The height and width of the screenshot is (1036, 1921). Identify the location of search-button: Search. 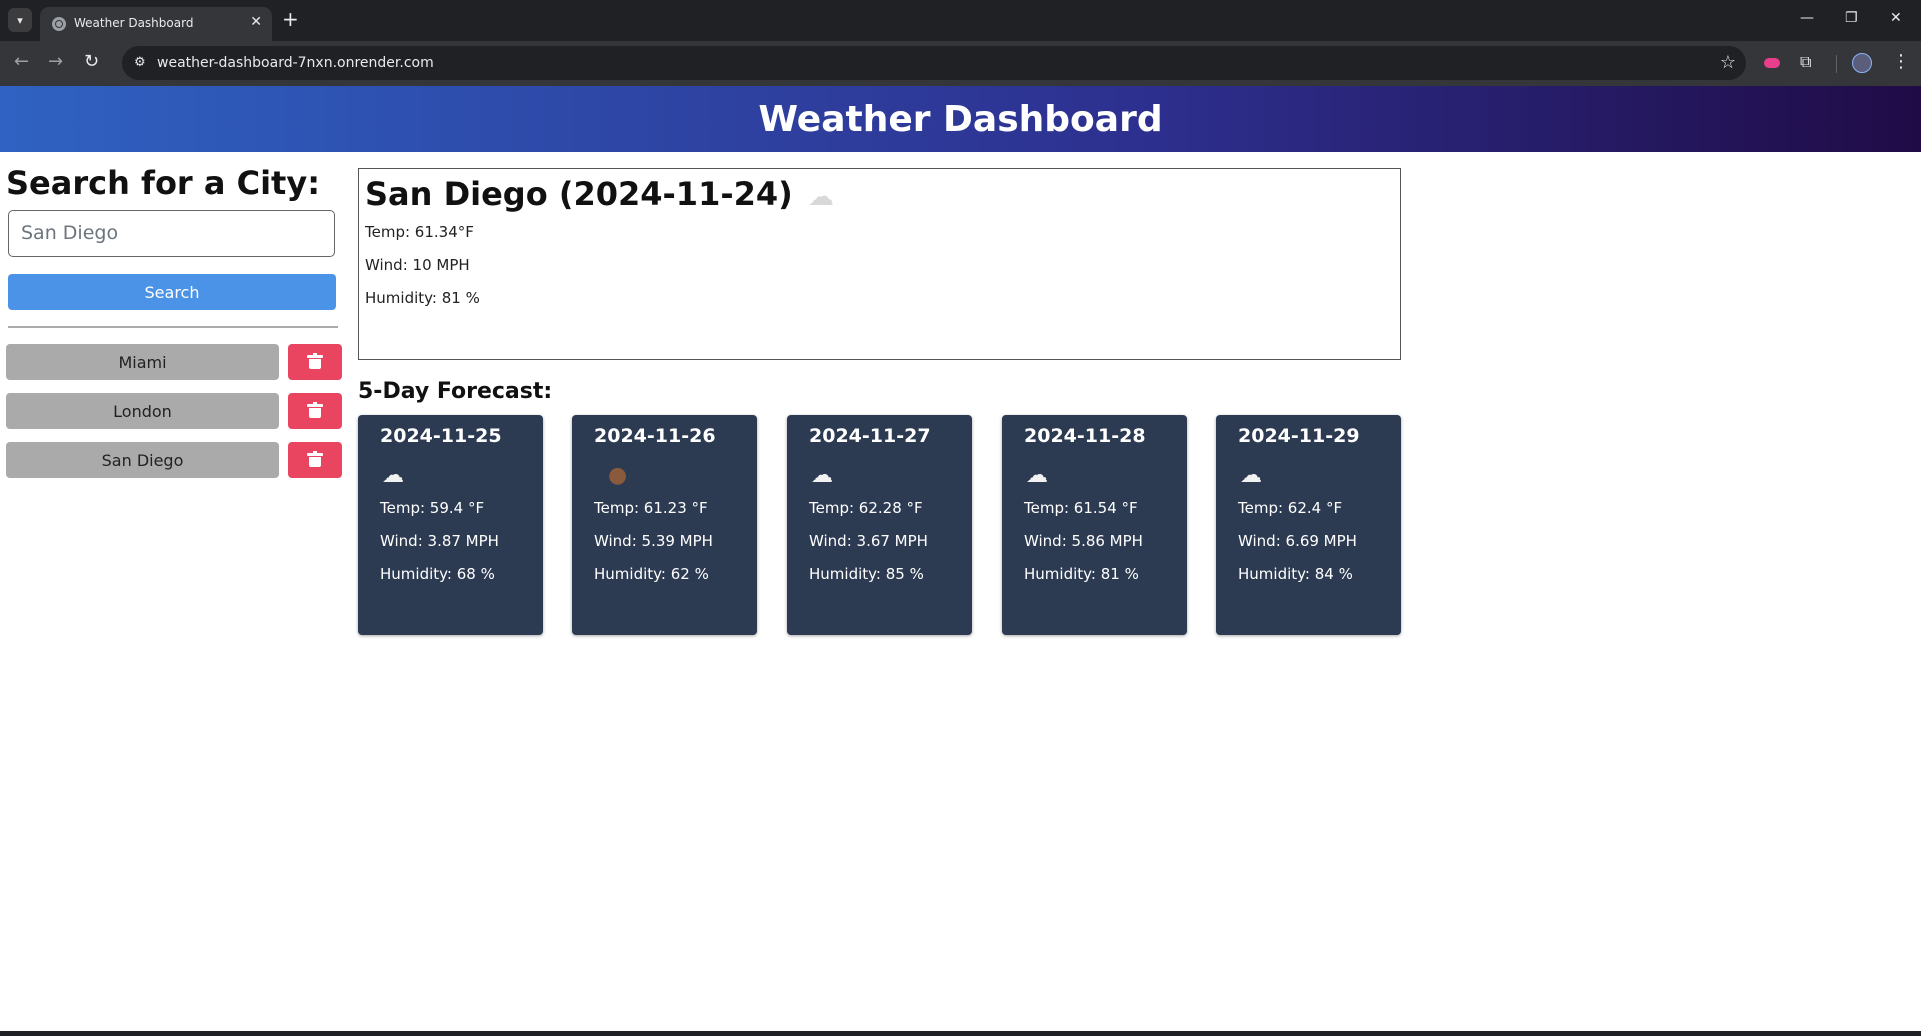
(172, 292).